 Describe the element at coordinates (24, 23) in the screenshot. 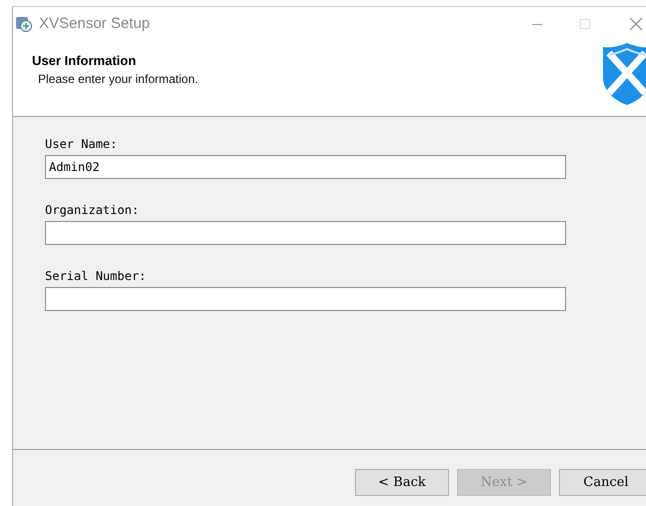

I see `installer-icon` at that location.